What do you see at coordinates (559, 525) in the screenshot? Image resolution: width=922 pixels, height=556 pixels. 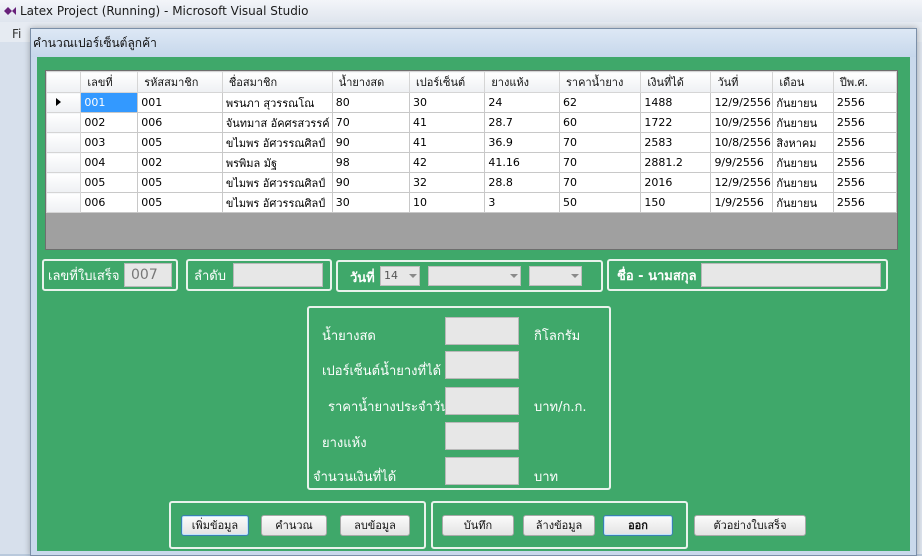 I see `clear-button: ล้างข้อมูล` at bounding box center [559, 525].